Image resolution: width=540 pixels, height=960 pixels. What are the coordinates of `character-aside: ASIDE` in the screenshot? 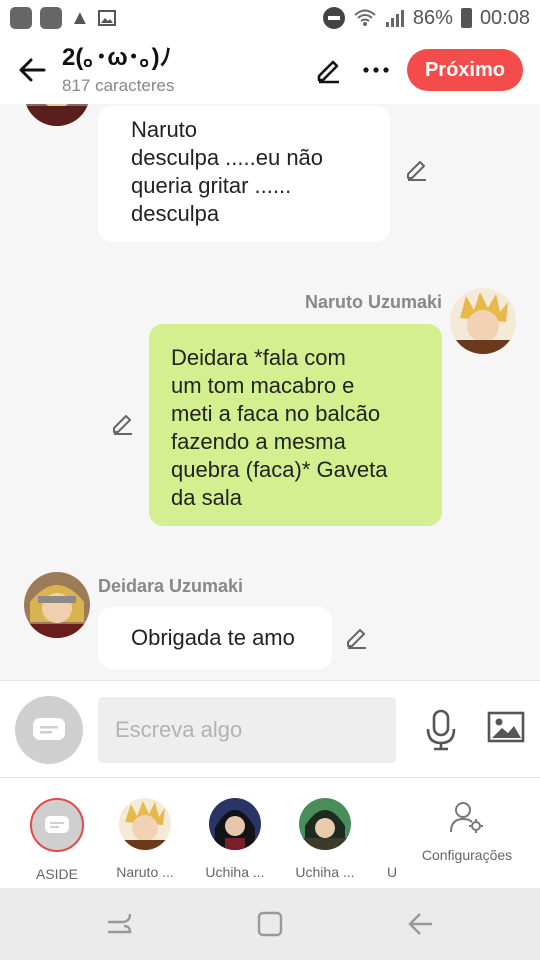 It's located at (57, 840).